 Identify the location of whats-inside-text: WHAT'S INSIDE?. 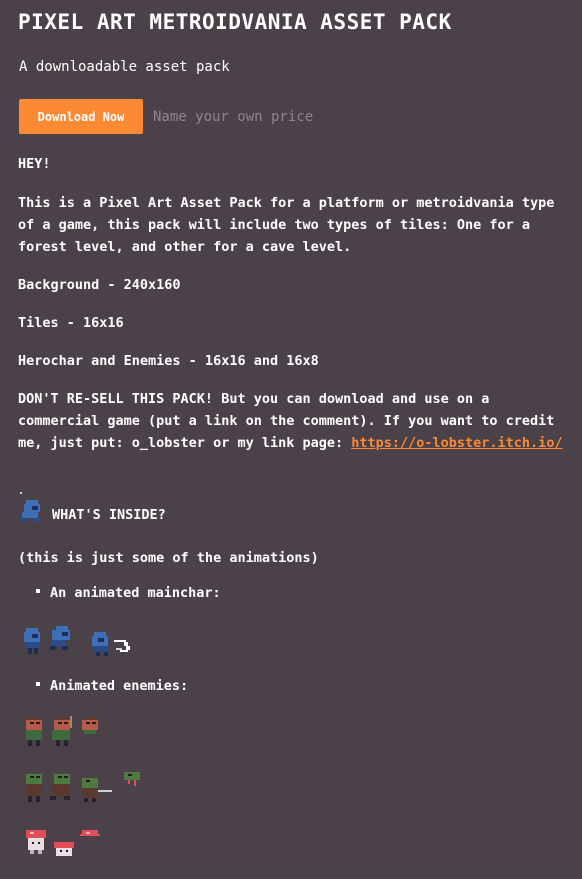
(109, 515).